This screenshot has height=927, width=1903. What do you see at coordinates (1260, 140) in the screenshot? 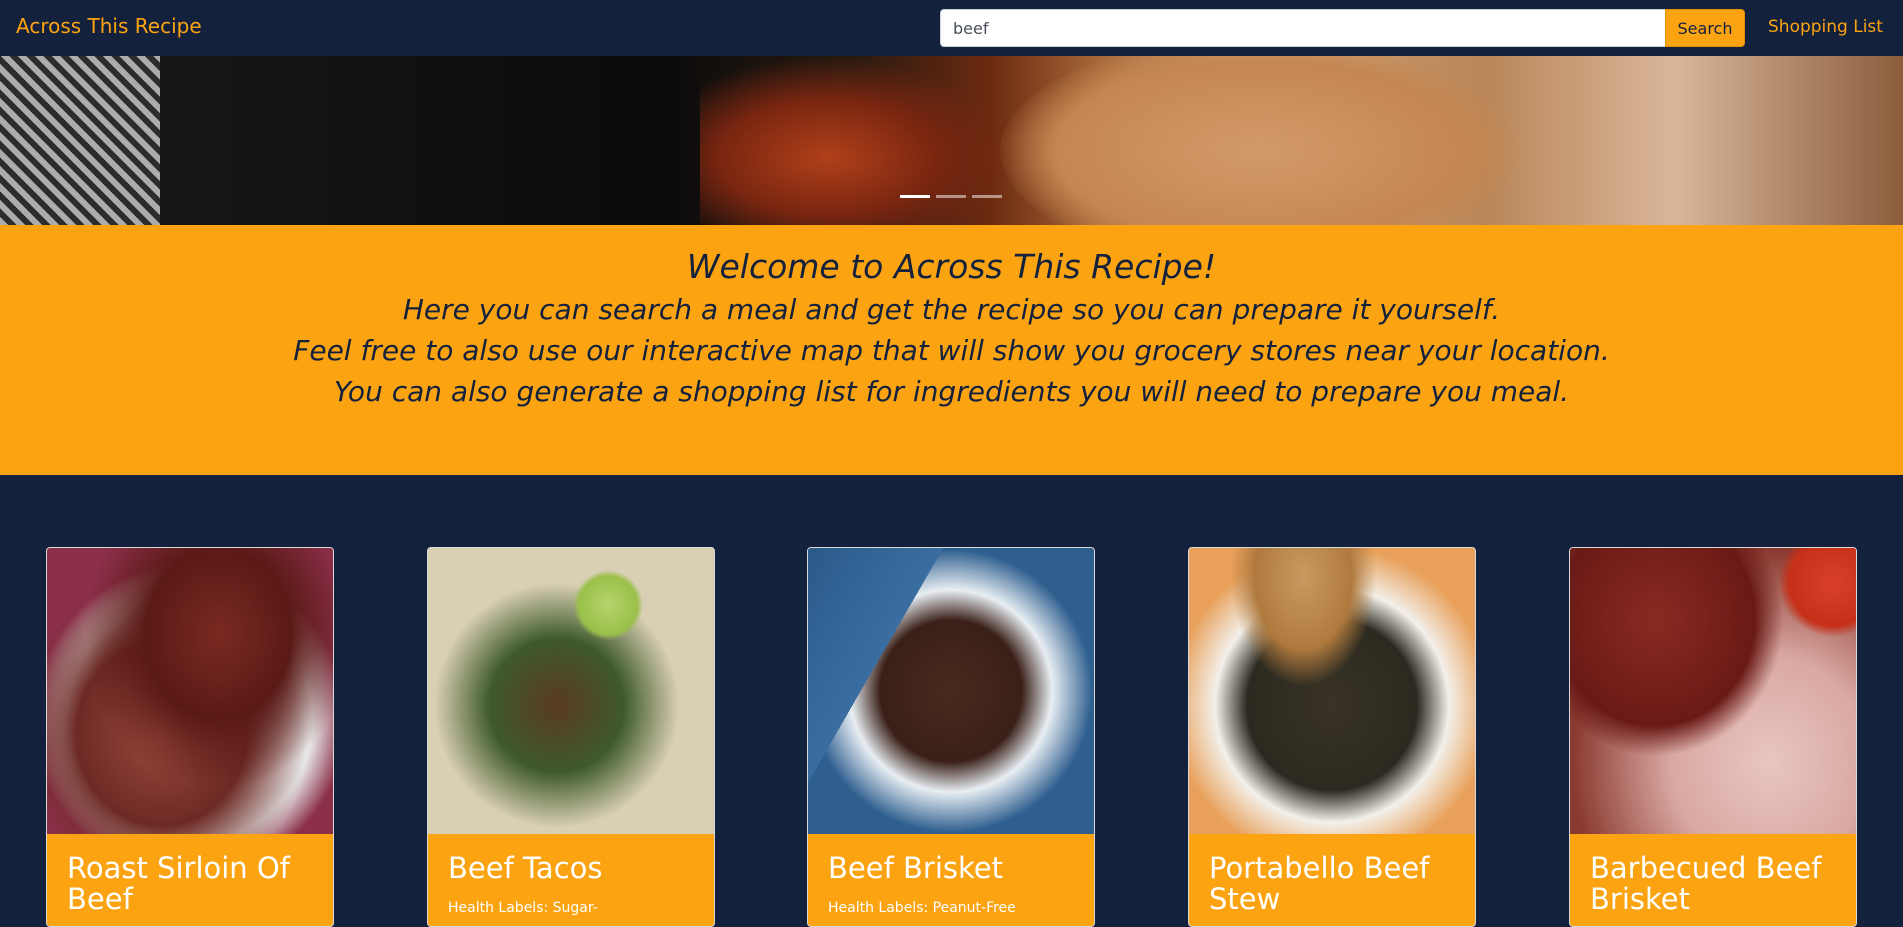
I see `carousel-image-bread` at bounding box center [1260, 140].